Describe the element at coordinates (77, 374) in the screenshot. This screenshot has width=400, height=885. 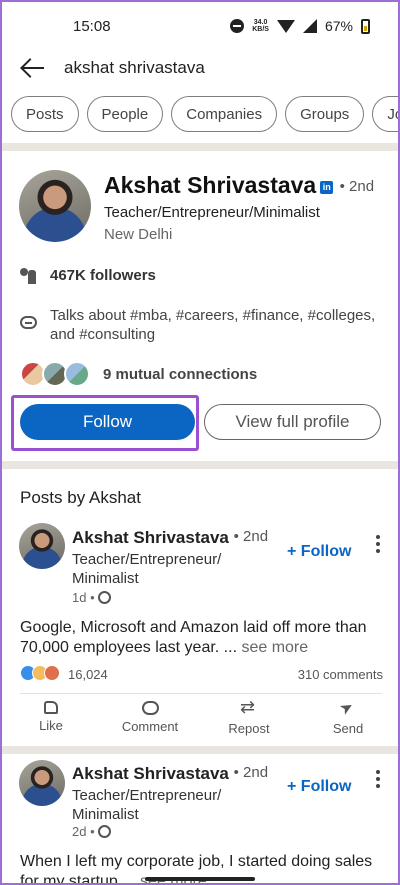
I see `mutual-avatar` at that location.